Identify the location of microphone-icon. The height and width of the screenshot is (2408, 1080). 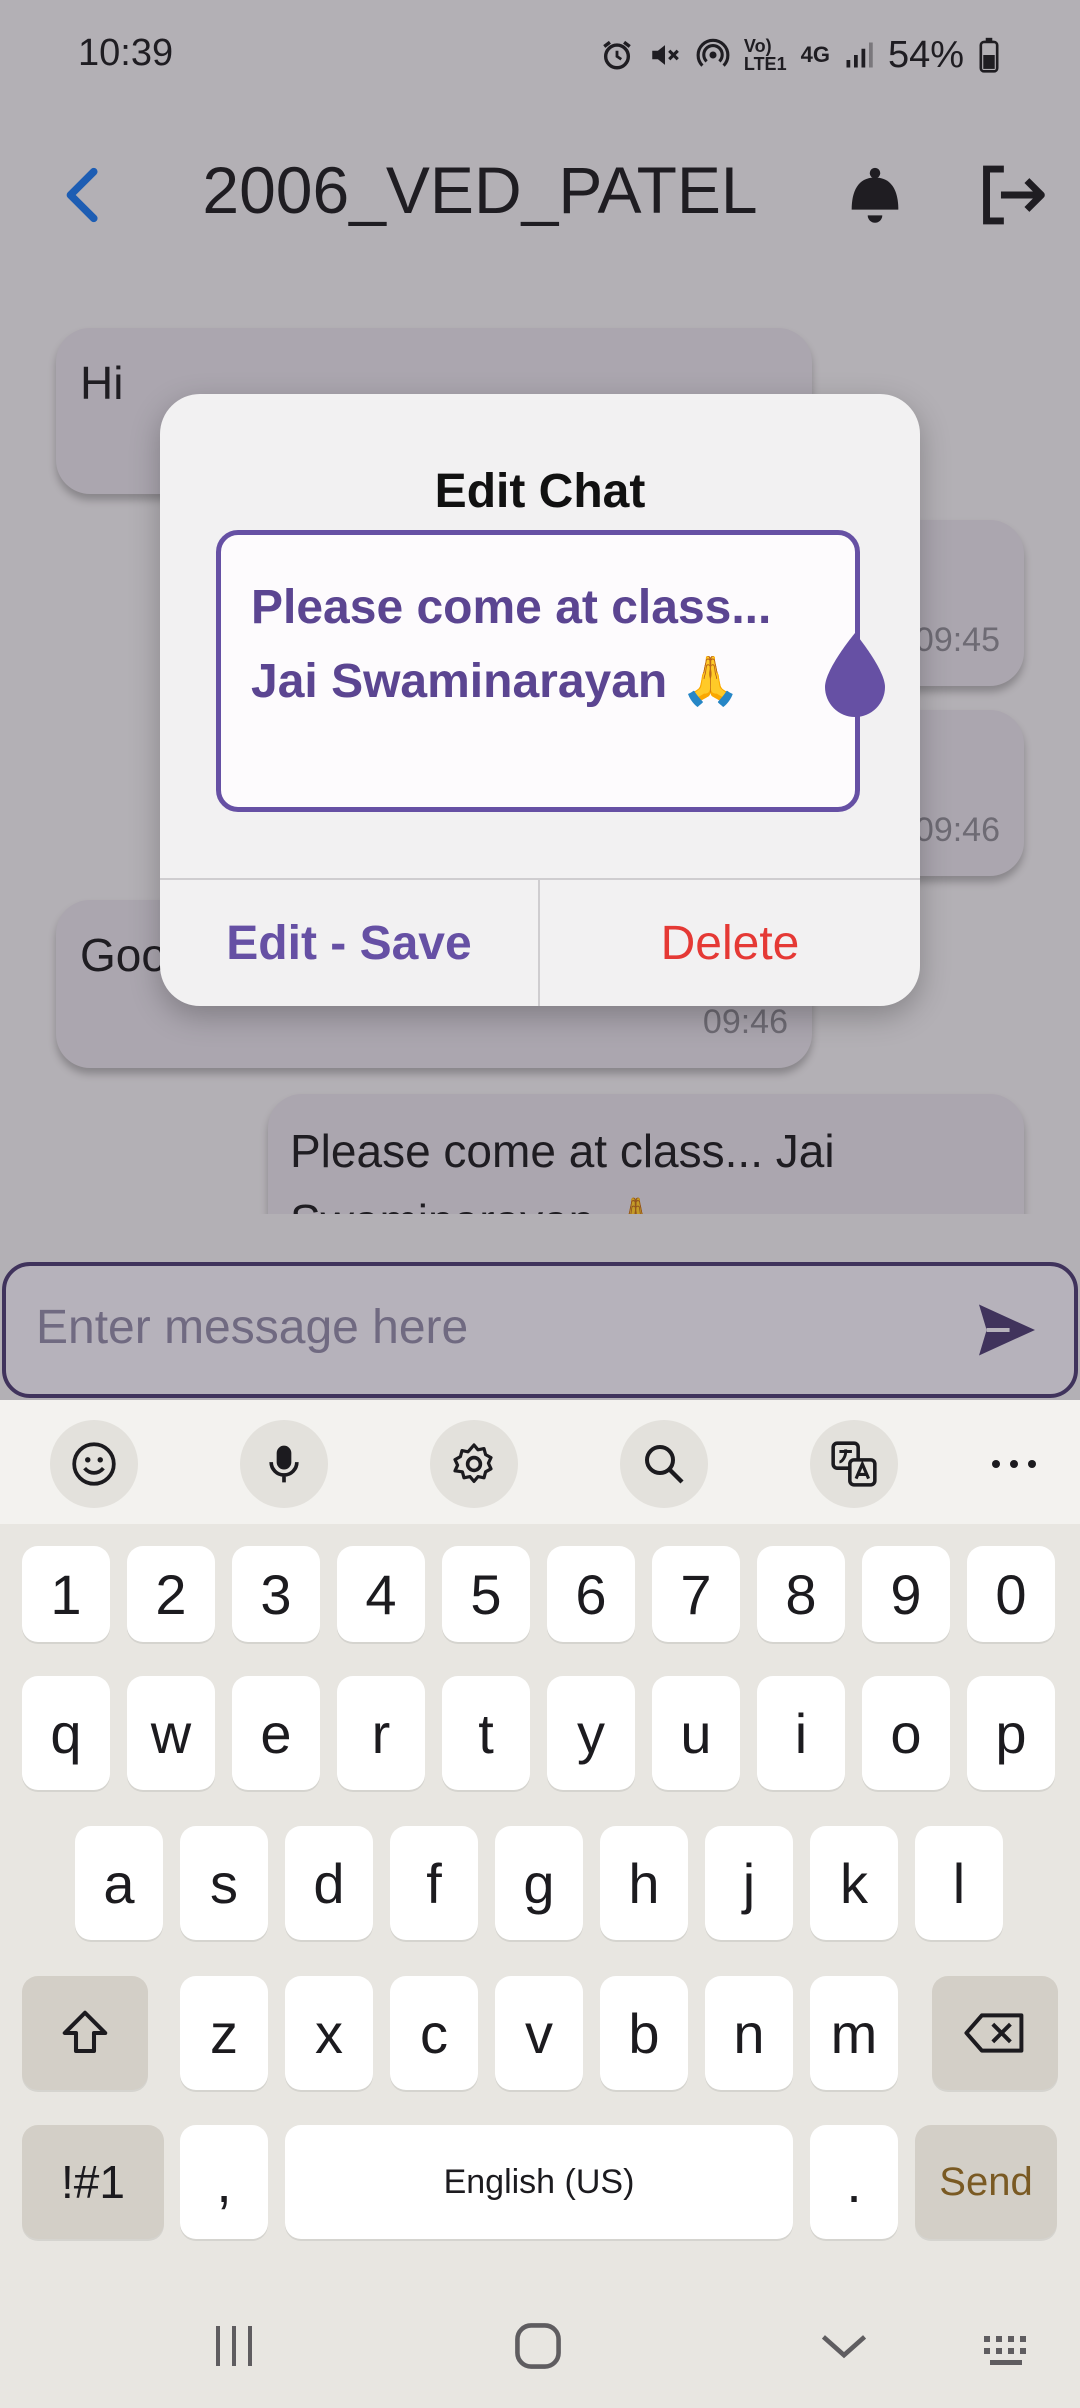
(284, 1464).